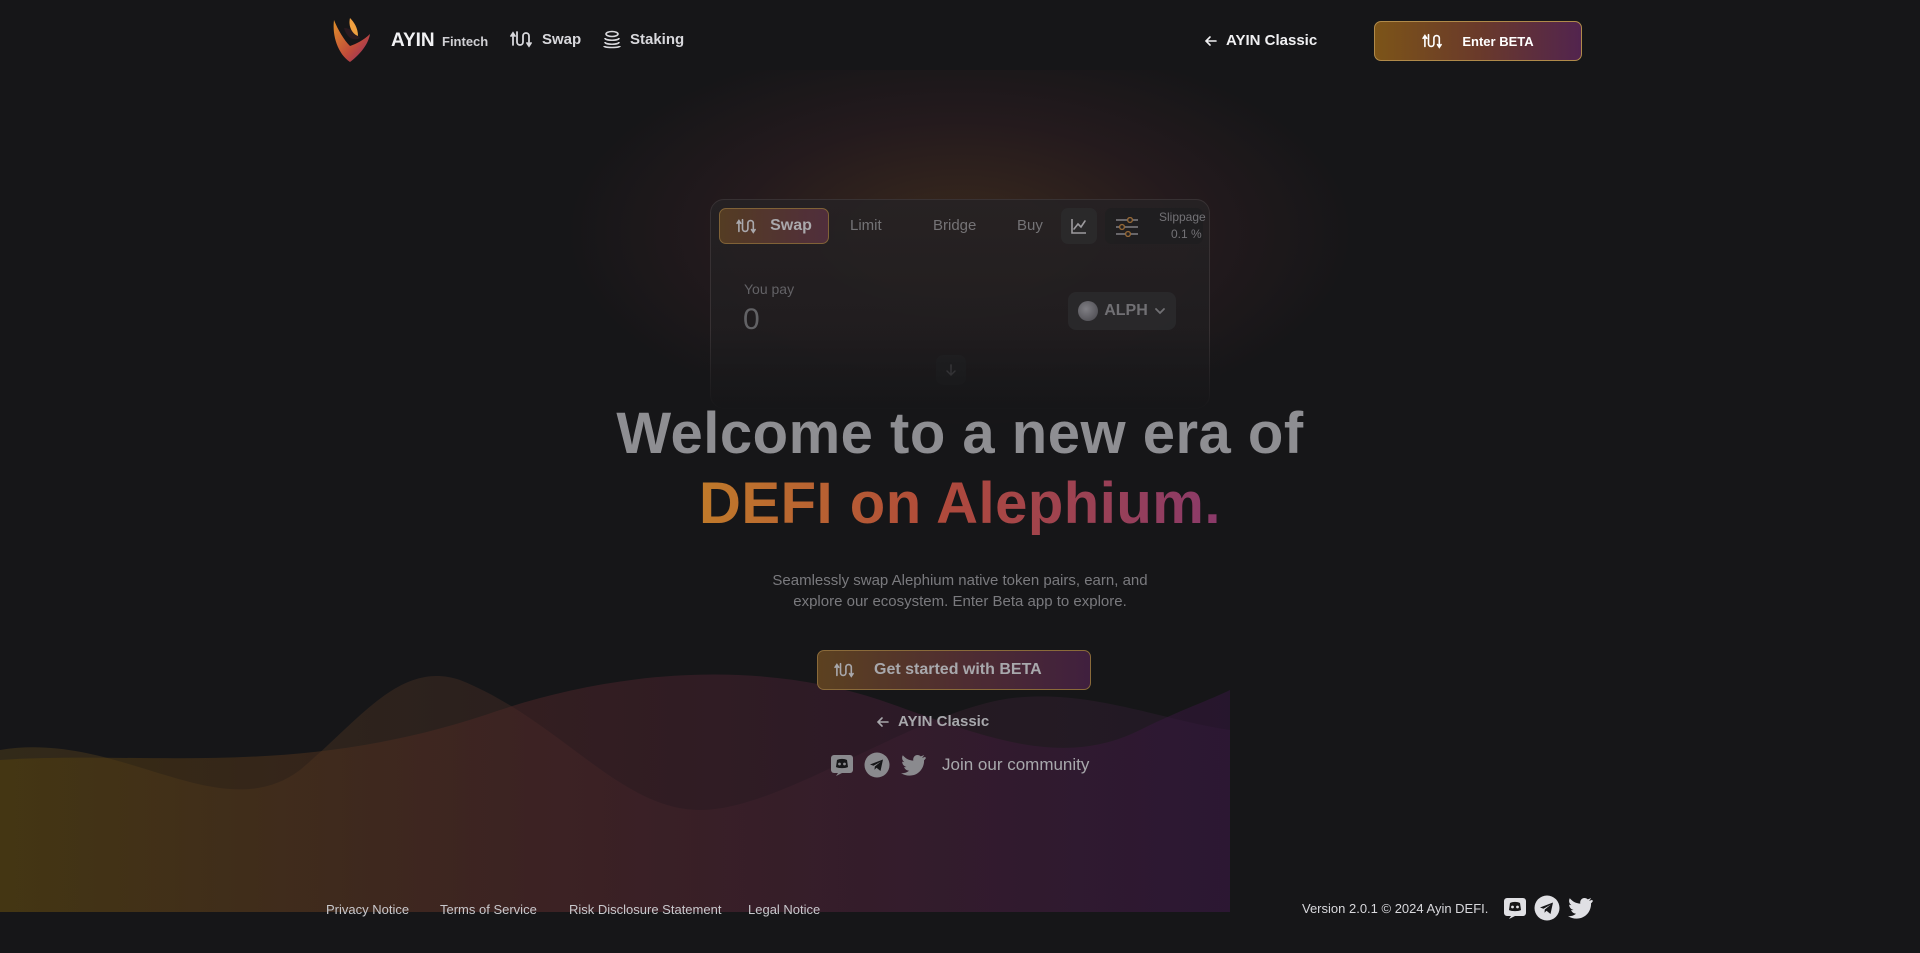 The height and width of the screenshot is (953, 1920). Describe the element at coordinates (1159, 311) in the screenshot. I see `chevron-down-icon` at that location.